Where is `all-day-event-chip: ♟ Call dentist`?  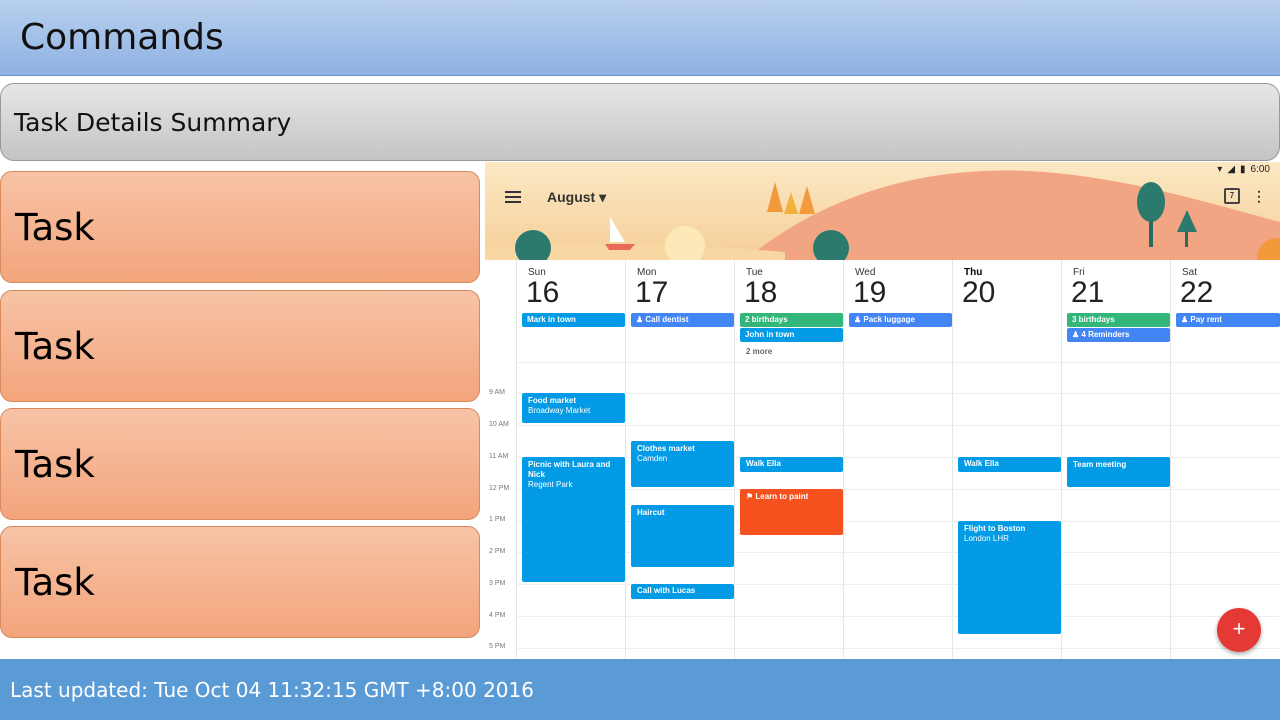 all-day-event-chip: ♟ Call dentist is located at coordinates (682, 320).